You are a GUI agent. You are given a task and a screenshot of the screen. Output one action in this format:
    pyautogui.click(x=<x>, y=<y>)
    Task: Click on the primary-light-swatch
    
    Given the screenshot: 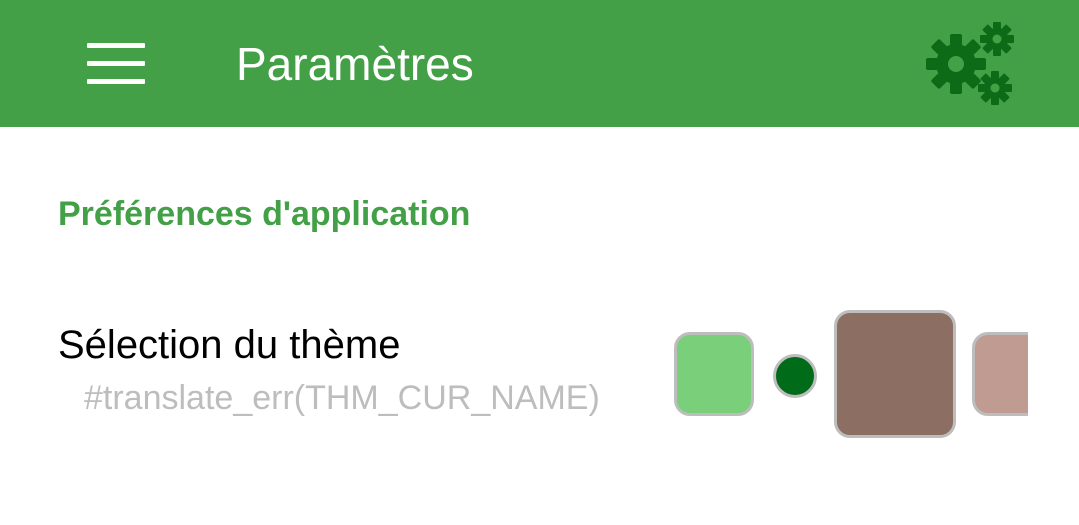 What is the action you would take?
    pyautogui.click(x=714, y=374)
    